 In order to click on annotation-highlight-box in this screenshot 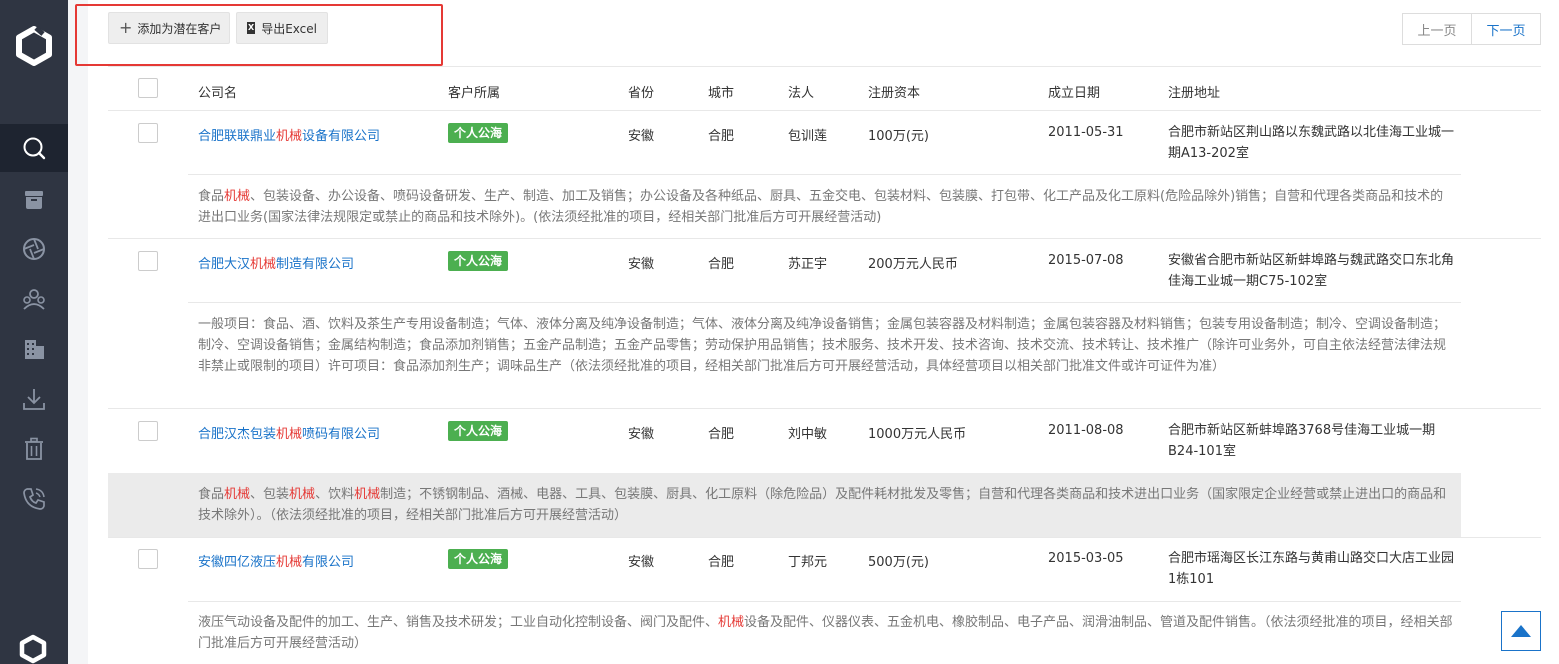, I will do `click(259, 35)`.